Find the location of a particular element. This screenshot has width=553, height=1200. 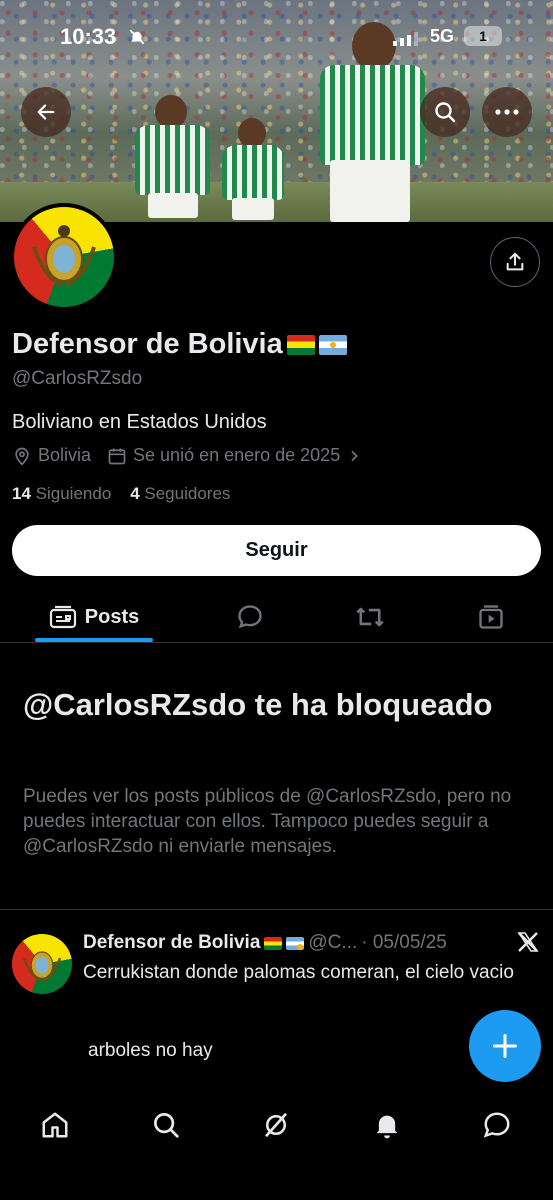

bottom-navigation is located at coordinates (276, 1147).